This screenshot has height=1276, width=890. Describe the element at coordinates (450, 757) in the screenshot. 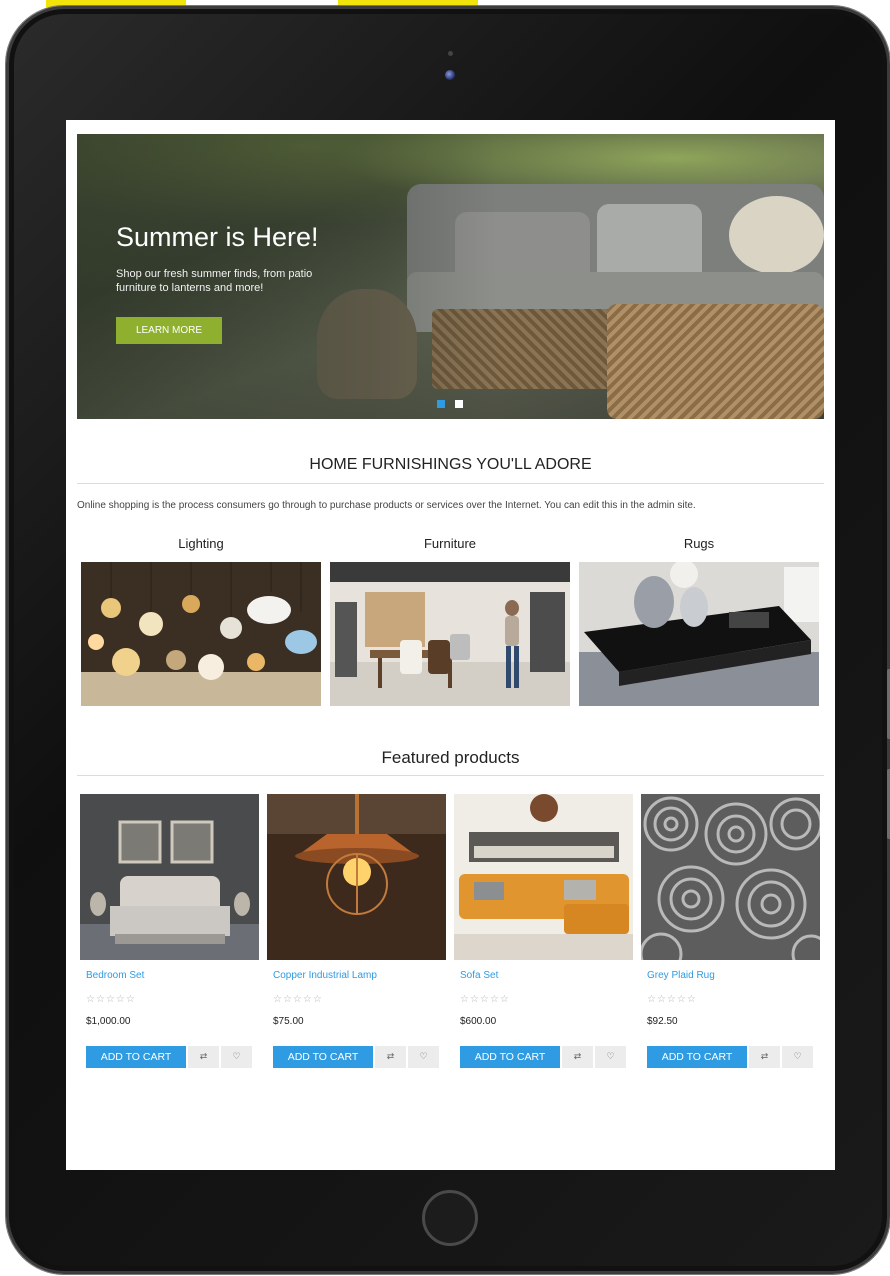

I see `featured-title: Featured products` at that location.